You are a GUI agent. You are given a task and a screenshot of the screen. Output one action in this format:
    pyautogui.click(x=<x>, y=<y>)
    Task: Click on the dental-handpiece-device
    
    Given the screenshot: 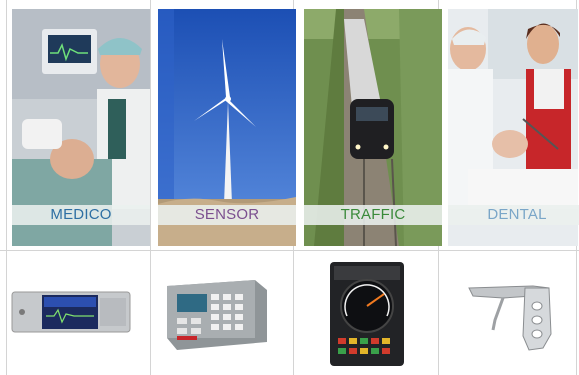 What is the action you would take?
    pyautogui.click(x=512, y=311)
    